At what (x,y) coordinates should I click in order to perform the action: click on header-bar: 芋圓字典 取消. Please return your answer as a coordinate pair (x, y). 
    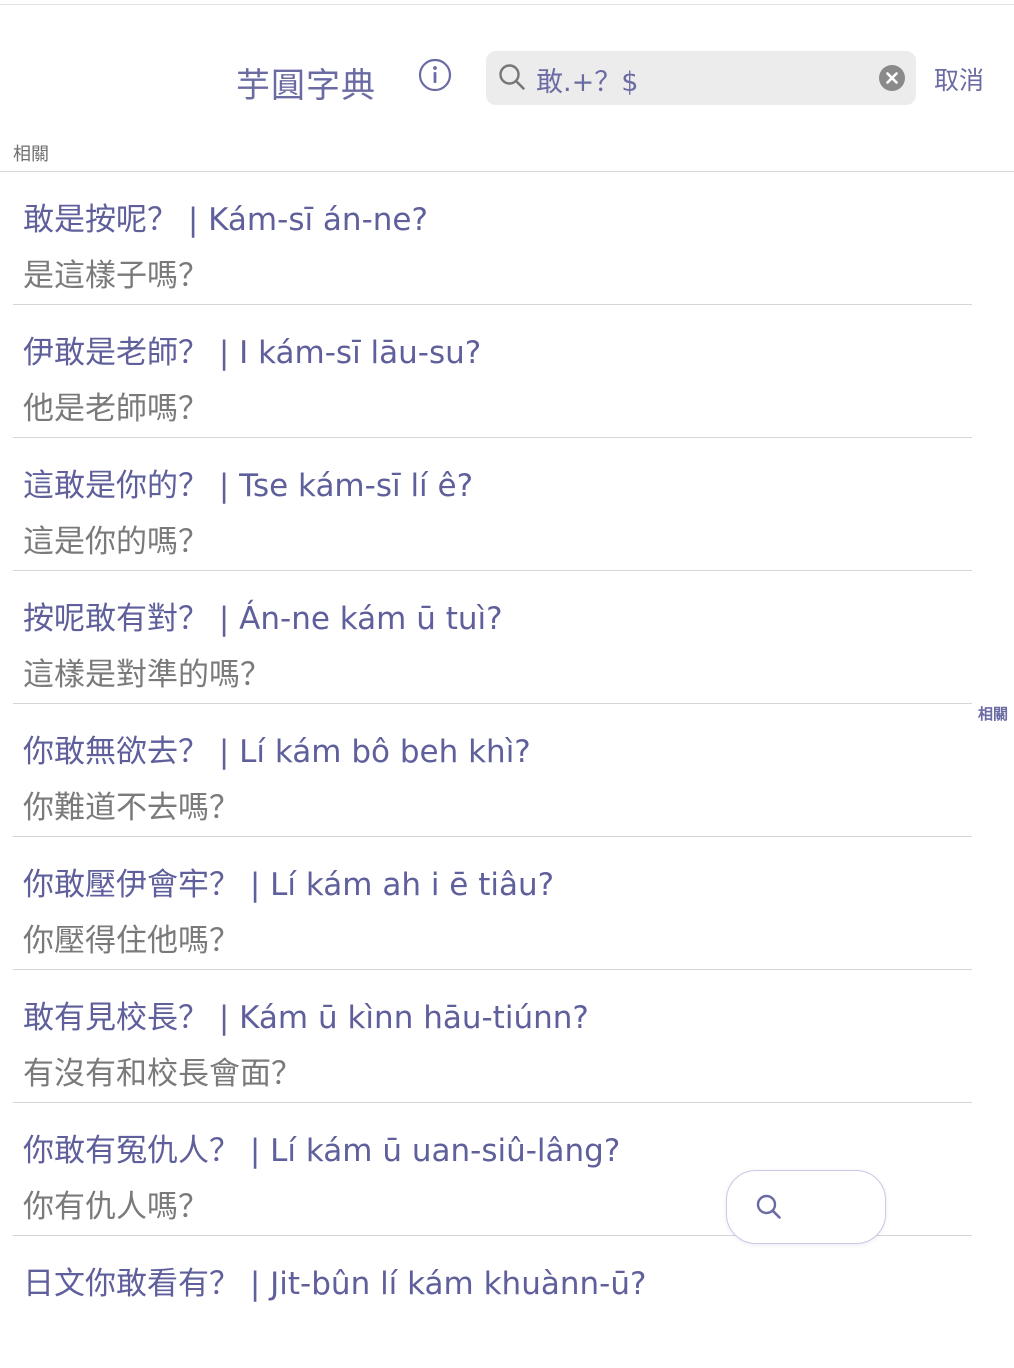
    Looking at the image, I should click on (507, 78).